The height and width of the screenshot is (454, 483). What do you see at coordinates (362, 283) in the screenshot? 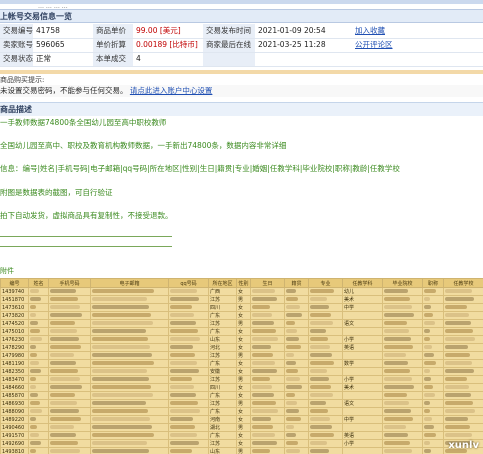
I see `sheet-header-cell: 任教学科` at bounding box center [362, 283].